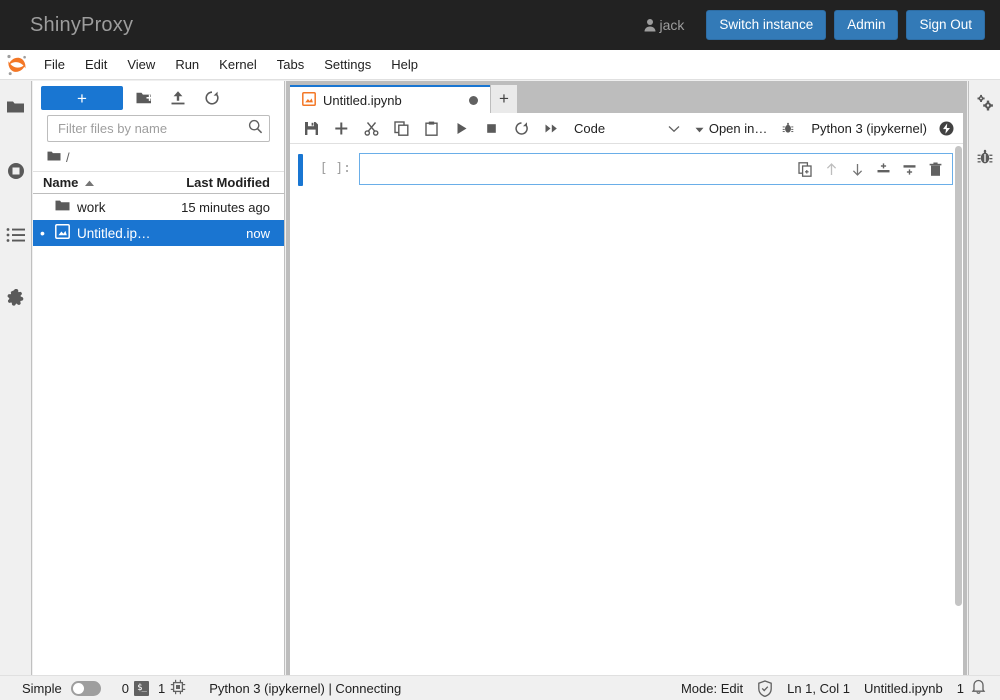 The height and width of the screenshot is (700, 1000). What do you see at coordinates (141, 688) in the screenshot?
I see `terminal-icon: $_` at bounding box center [141, 688].